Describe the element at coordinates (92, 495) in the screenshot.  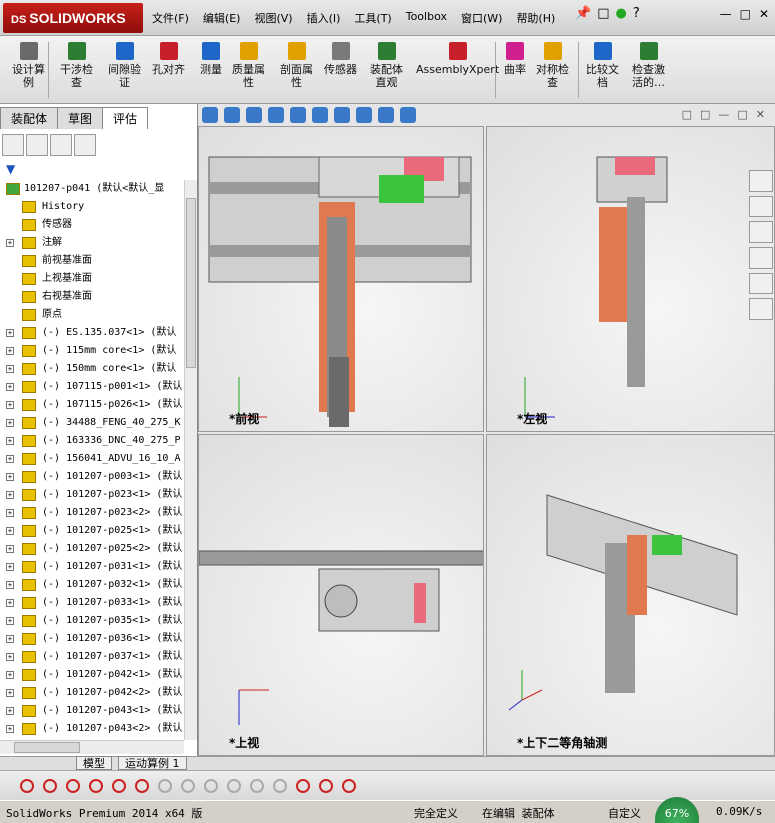
I see `tree-item: + (-) 101207-p023<1> (默认` at that location.